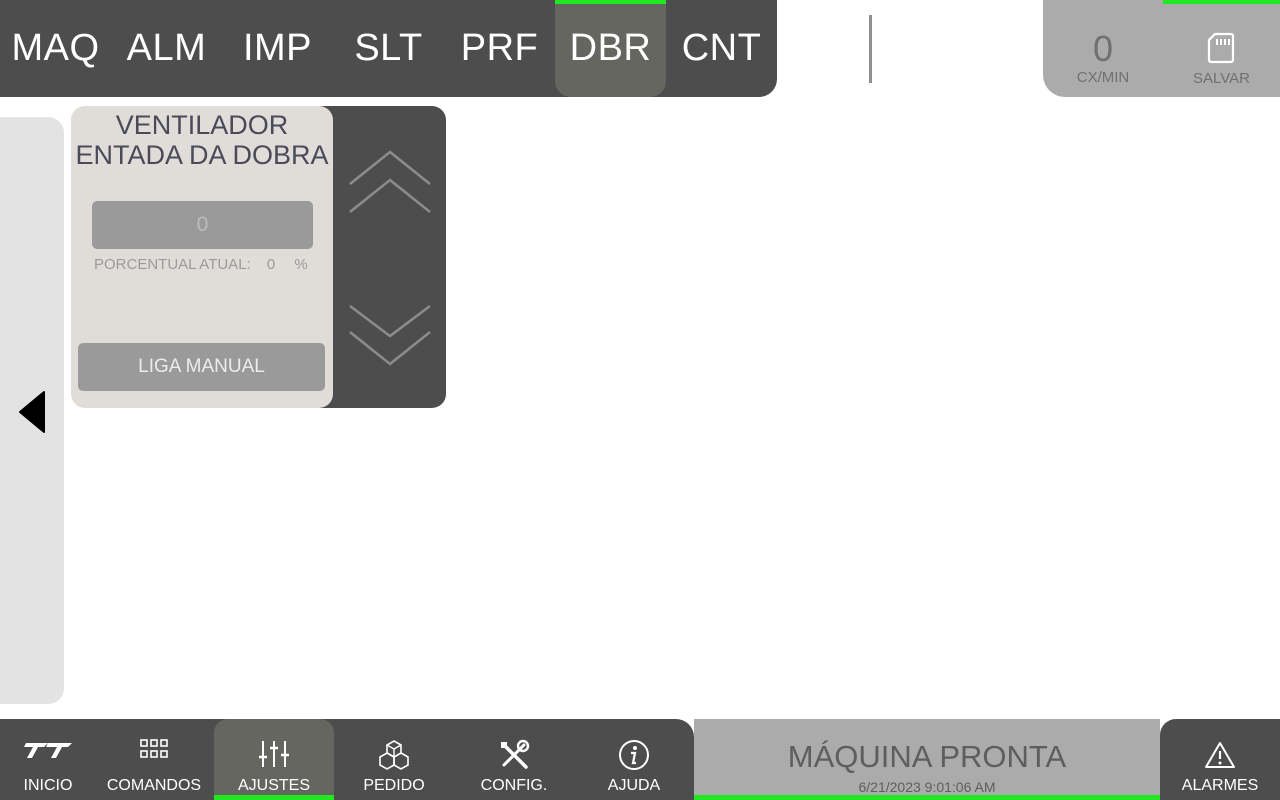 The width and height of the screenshot is (1280, 800). What do you see at coordinates (166, 48) in the screenshot?
I see `tab-alm: ALM` at bounding box center [166, 48].